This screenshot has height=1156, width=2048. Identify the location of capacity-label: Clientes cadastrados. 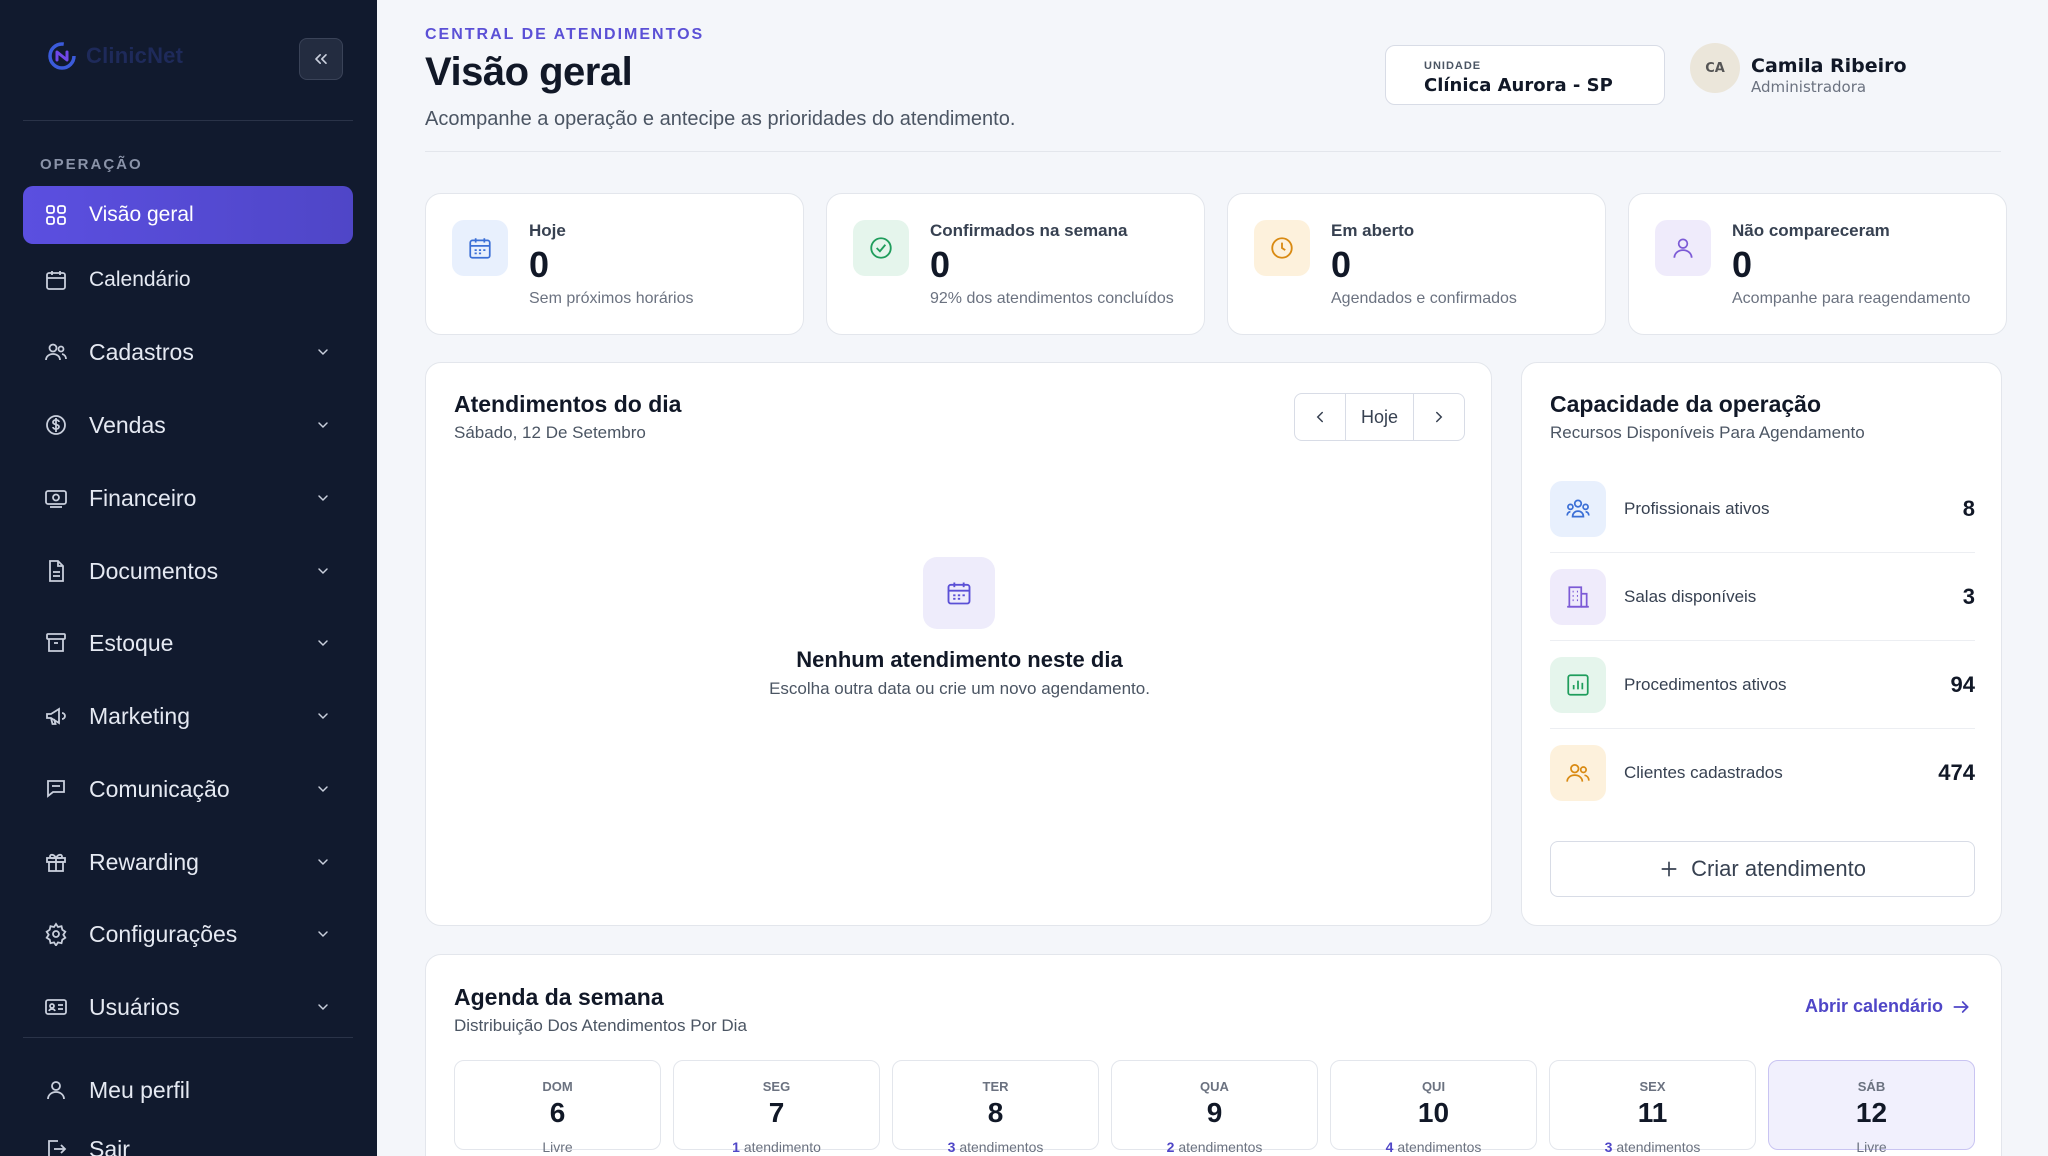
(1703, 772).